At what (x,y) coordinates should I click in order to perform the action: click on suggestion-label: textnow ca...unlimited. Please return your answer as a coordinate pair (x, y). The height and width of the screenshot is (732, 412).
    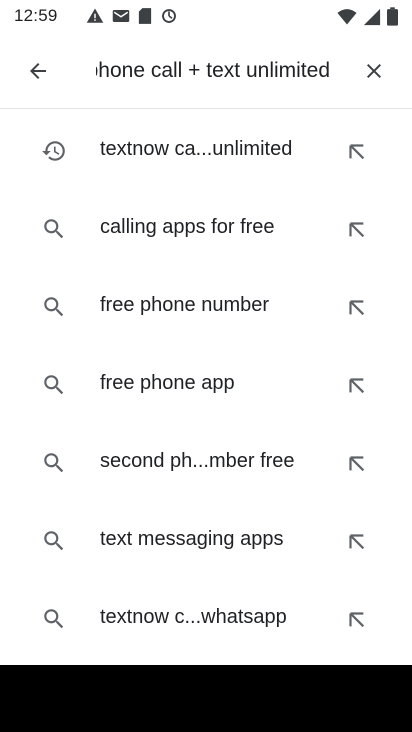
    Looking at the image, I should click on (196, 149).